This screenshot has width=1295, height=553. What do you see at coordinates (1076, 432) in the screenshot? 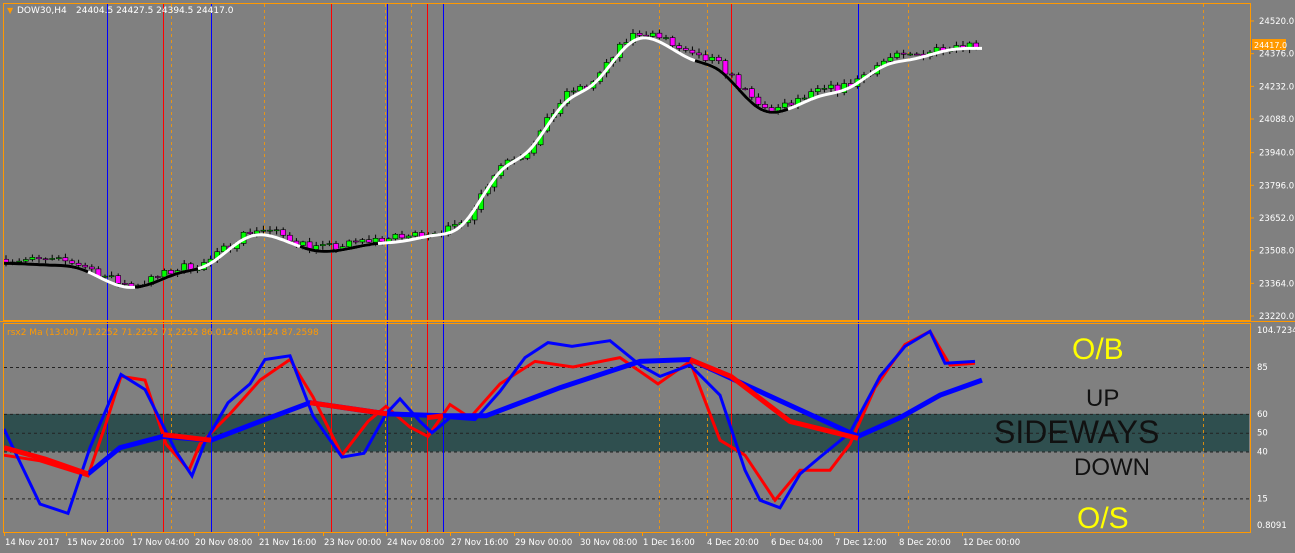
I see `label-sideways: SIDEWAYS` at bounding box center [1076, 432].